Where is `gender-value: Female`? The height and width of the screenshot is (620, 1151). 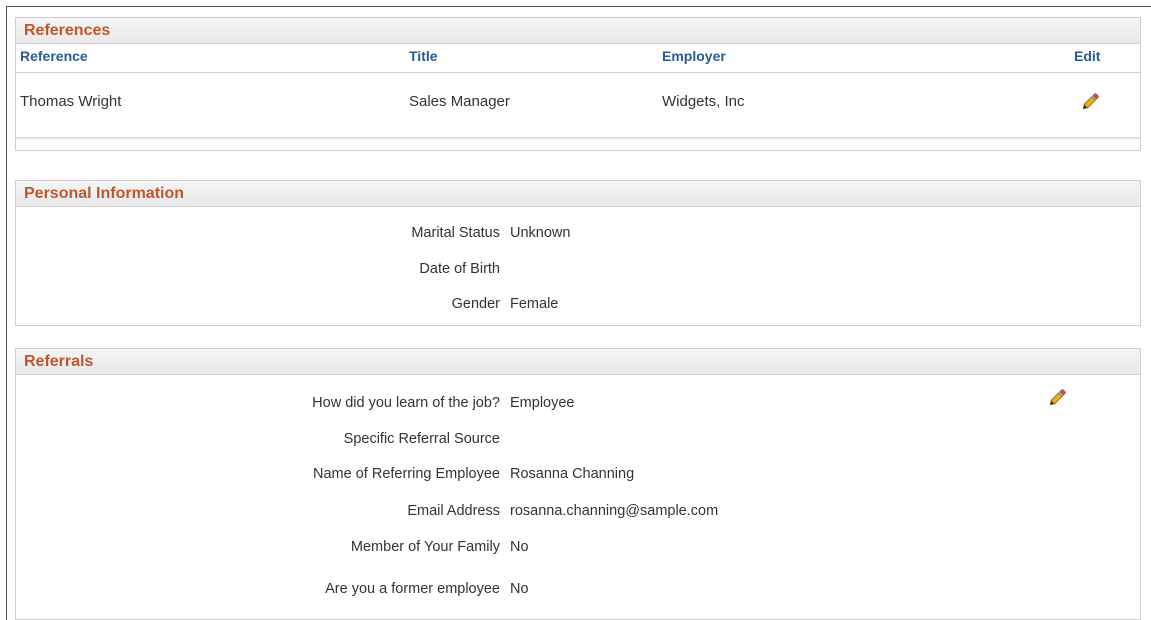 gender-value: Female is located at coordinates (534, 304).